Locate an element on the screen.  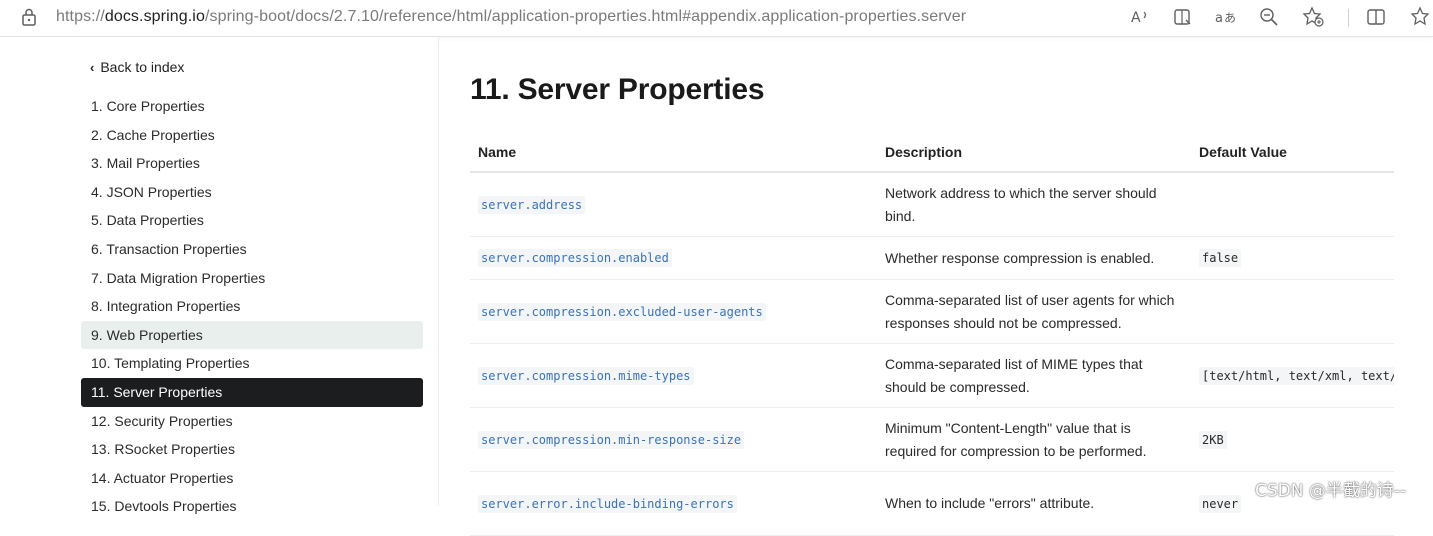
property-name-link: server.compression.enabled is located at coordinates (575, 258).